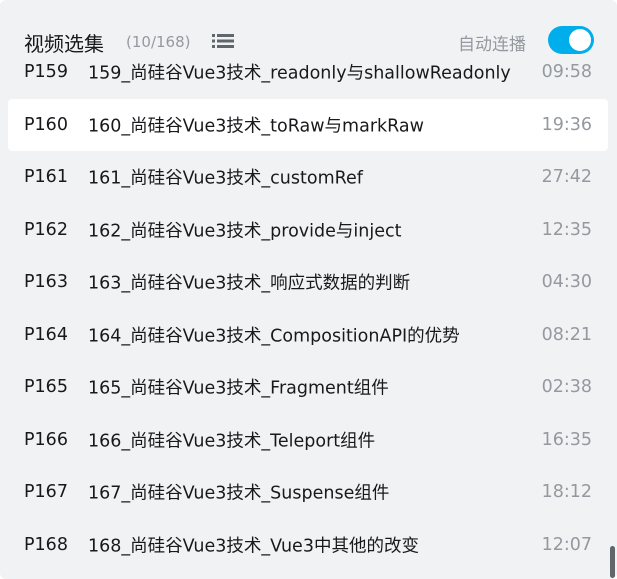  I want to click on episode-item: P166 166_尚硅谷Vue3技术_Teleport组件 16:35, so click(308, 440).